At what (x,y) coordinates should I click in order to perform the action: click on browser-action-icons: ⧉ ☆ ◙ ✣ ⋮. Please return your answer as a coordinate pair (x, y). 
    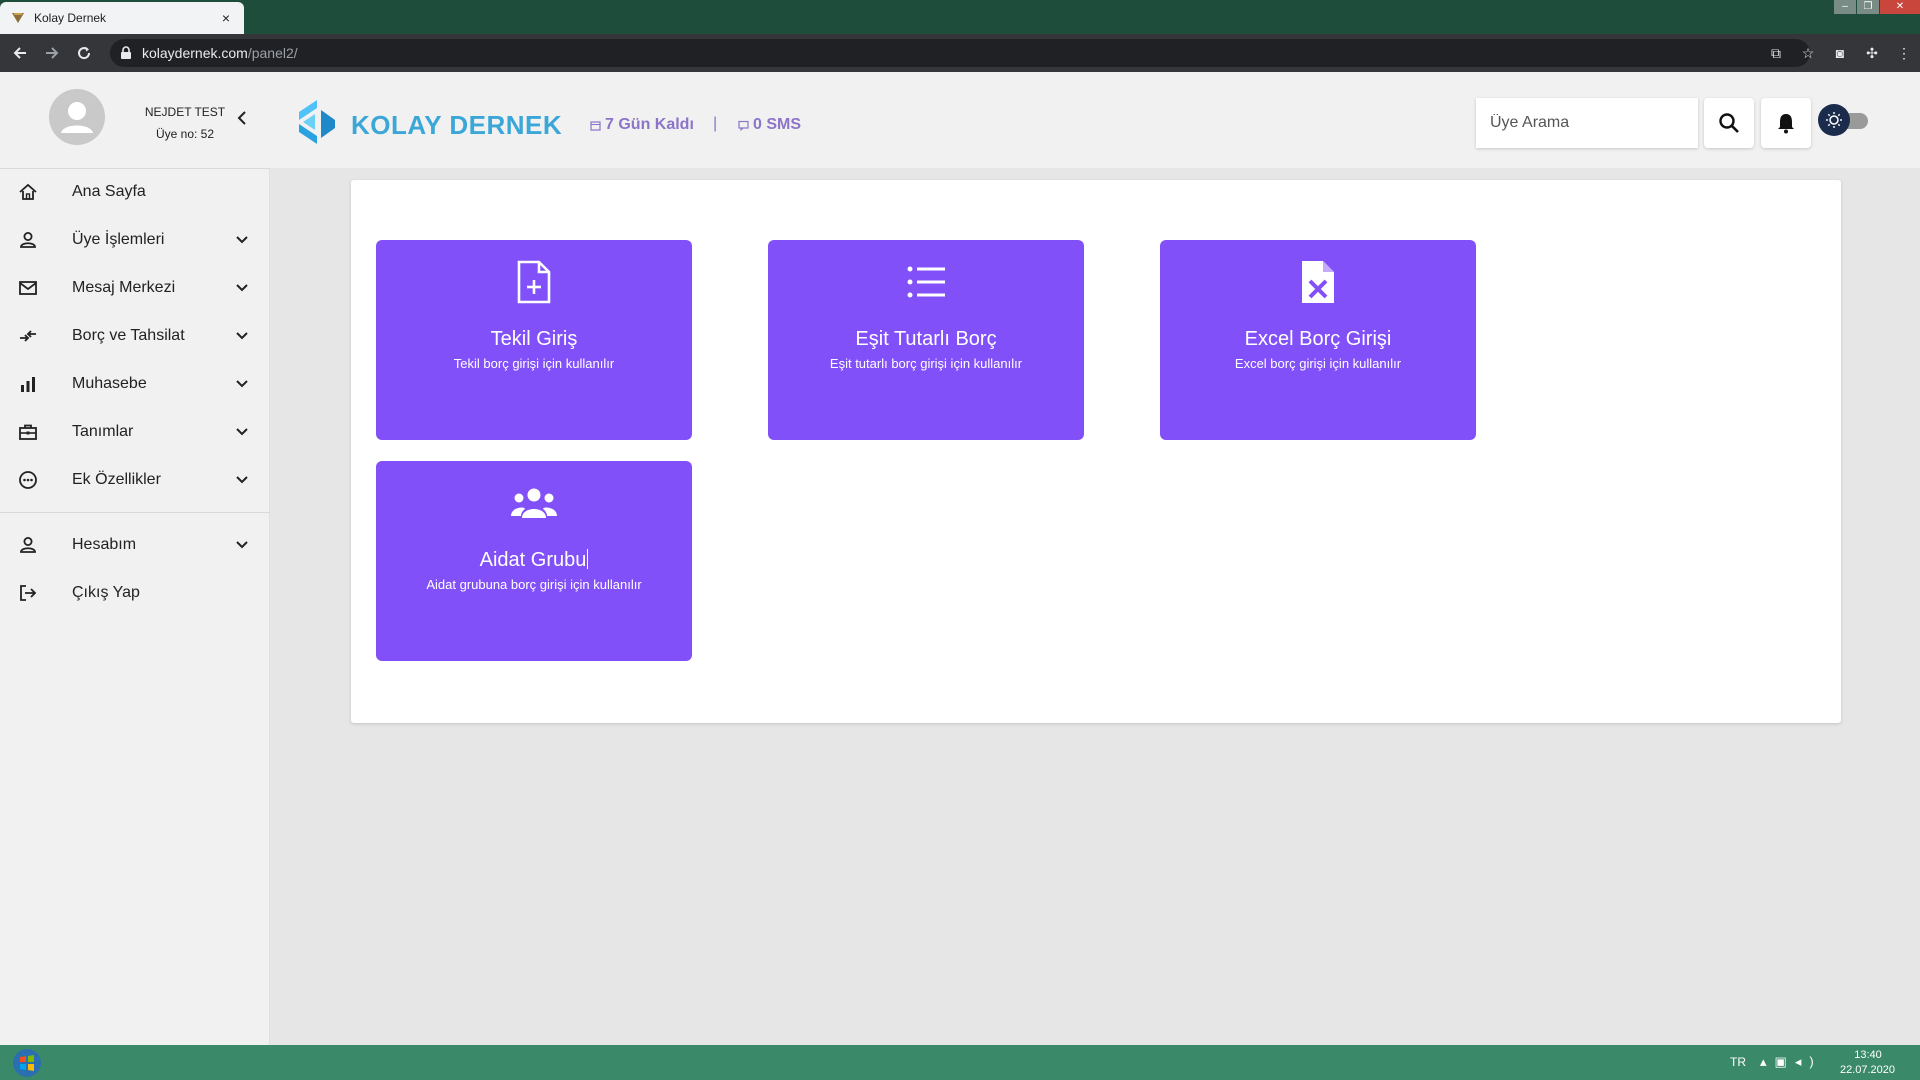
    Looking at the image, I should click on (1840, 53).